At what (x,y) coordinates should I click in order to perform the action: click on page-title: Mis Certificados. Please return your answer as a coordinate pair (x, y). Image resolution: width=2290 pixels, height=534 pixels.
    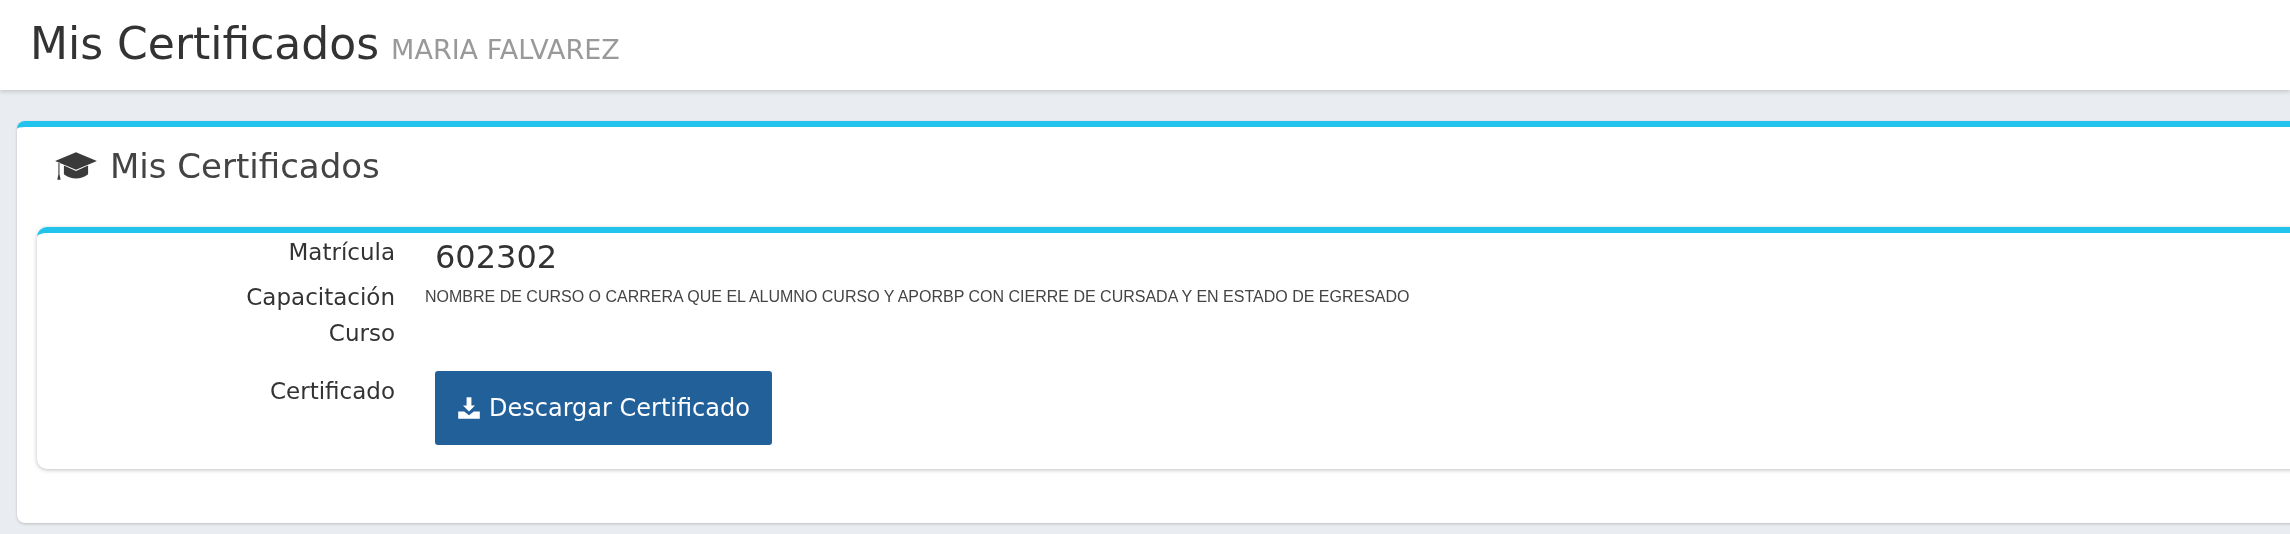
    Looking at the image, I should click on (205, 43).